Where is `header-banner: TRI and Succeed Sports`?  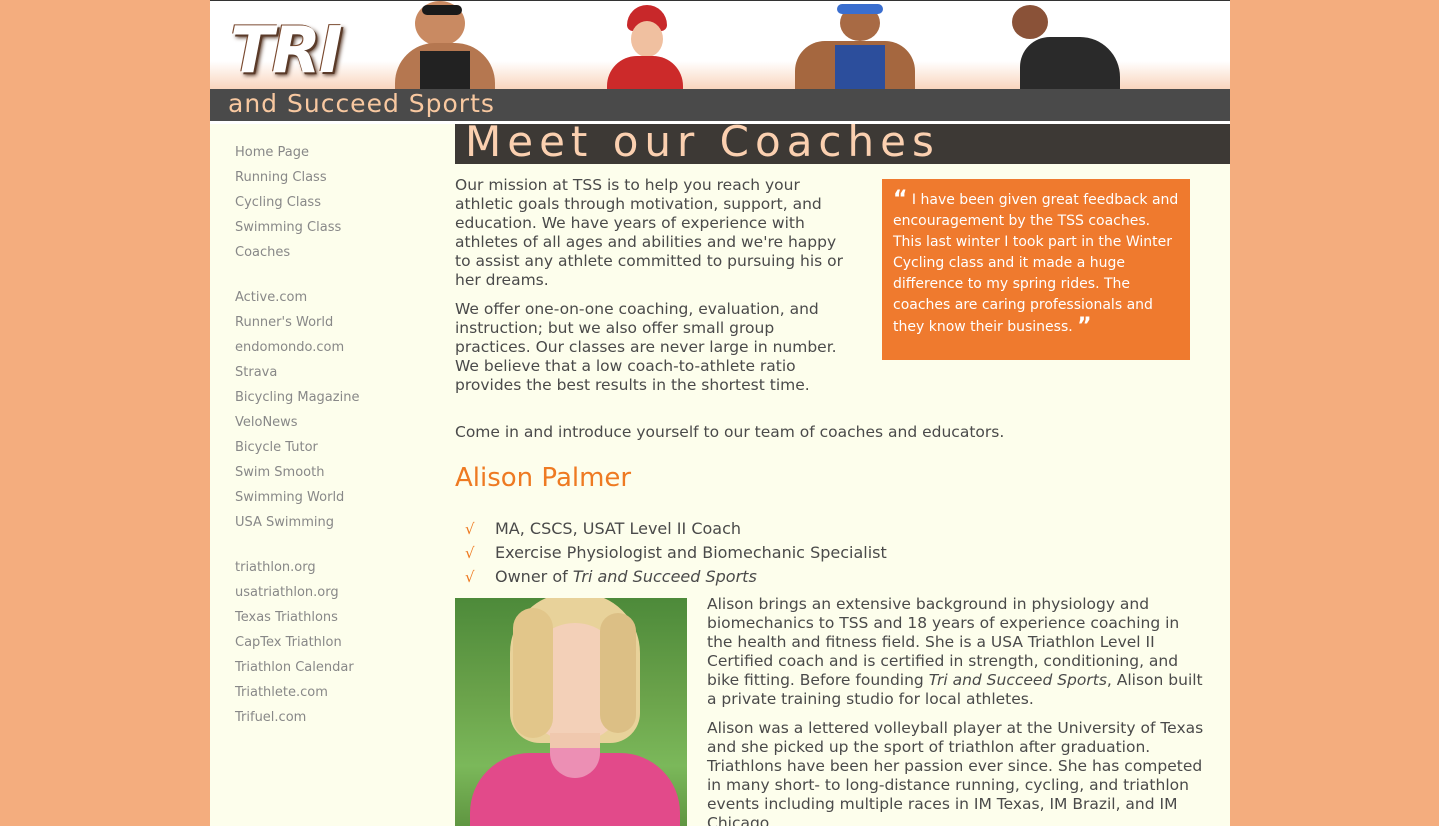
header-banner: TRI and Succeed Sports is located at coordinates (720, 62).